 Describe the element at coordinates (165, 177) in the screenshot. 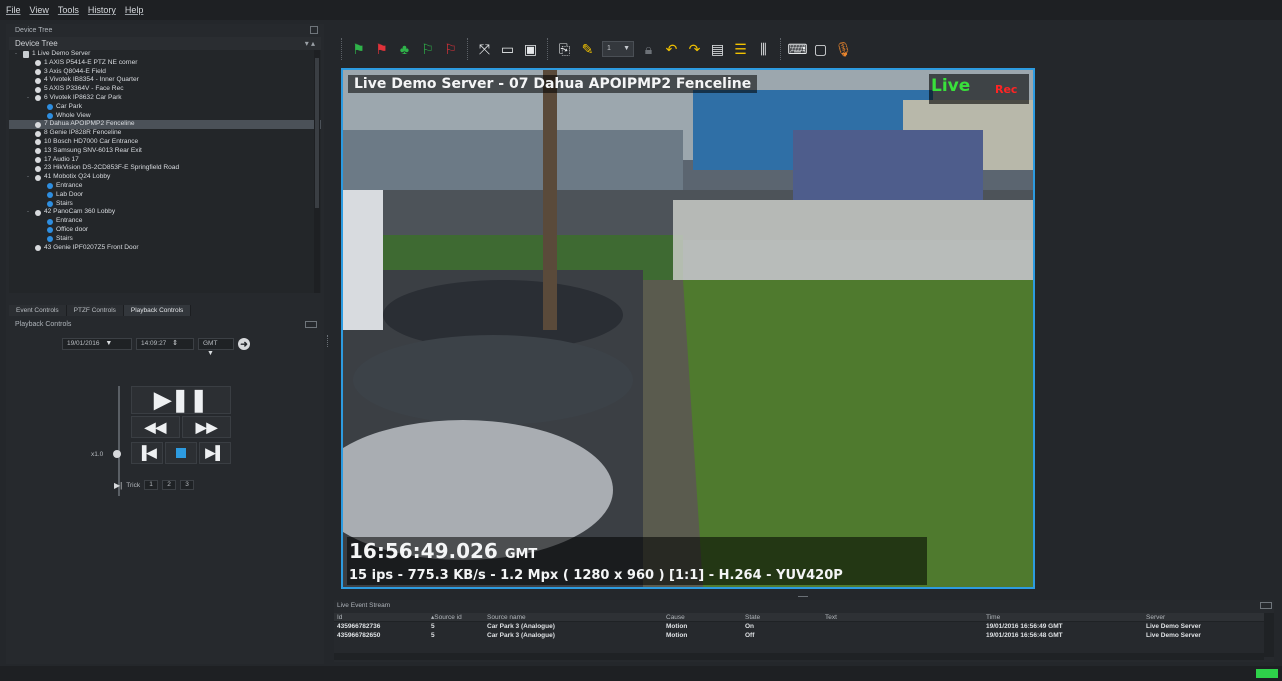

I see `tree-item: - 41 Mobotix Q24 Lobby` at that location.